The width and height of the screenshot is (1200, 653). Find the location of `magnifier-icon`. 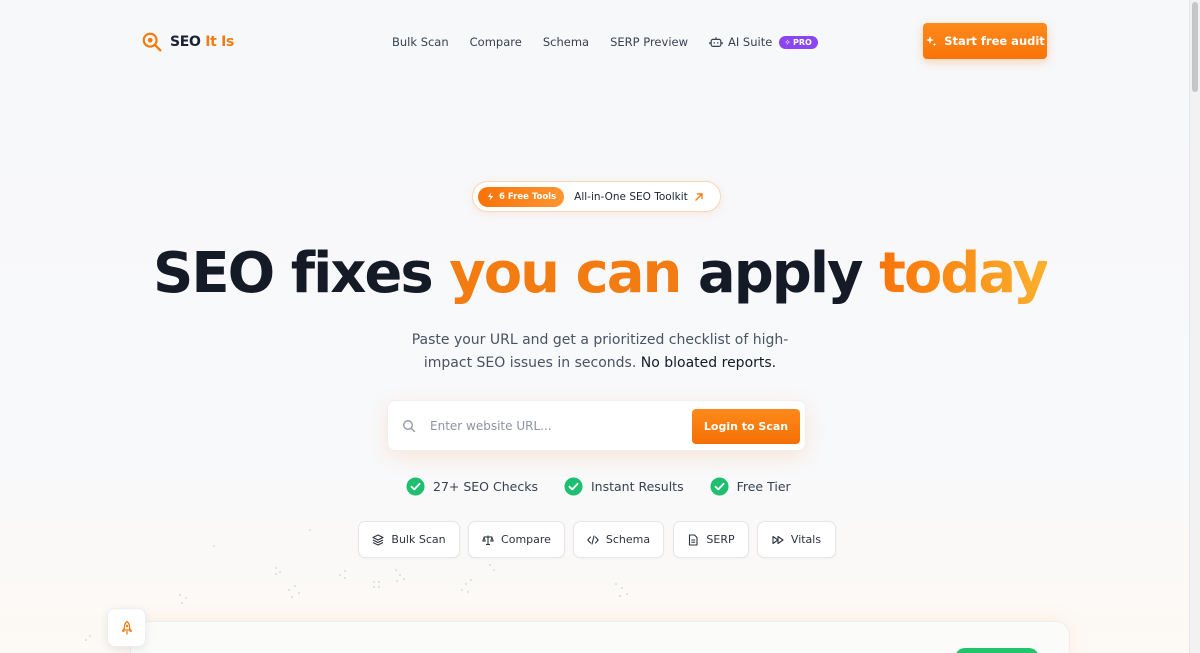

magnifier-icon is located at coordinates (152, 42).